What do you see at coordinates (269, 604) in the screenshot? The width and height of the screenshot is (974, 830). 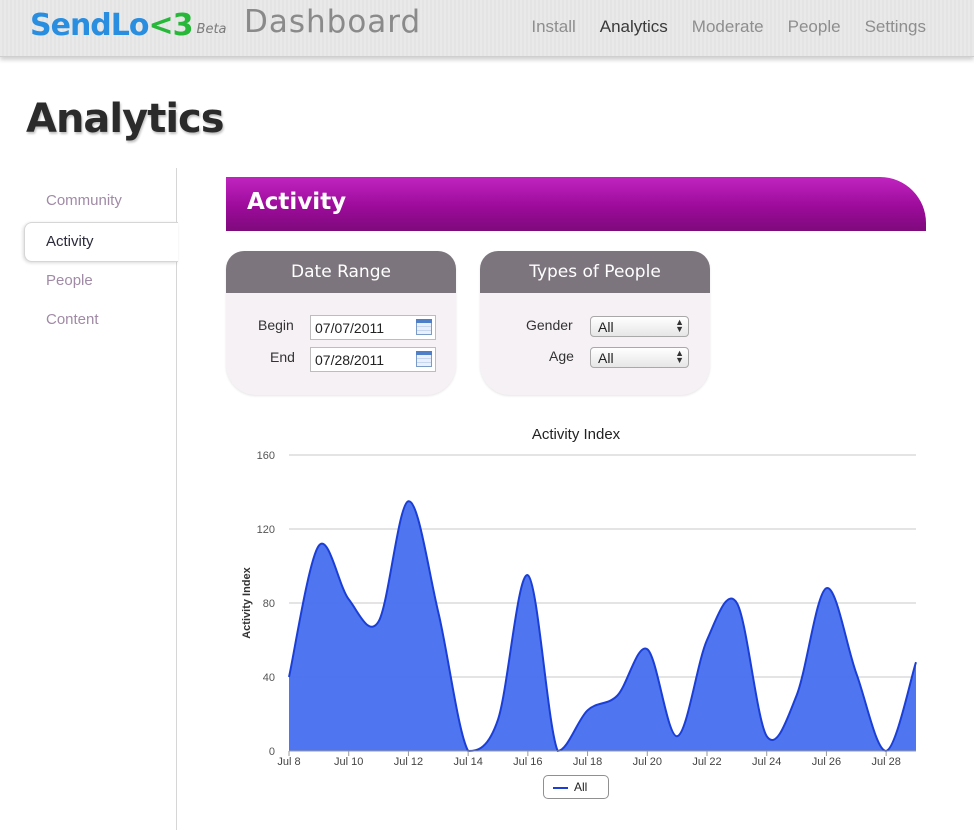 I see `y-tick-label: 80` at bounding box center [269, 604].